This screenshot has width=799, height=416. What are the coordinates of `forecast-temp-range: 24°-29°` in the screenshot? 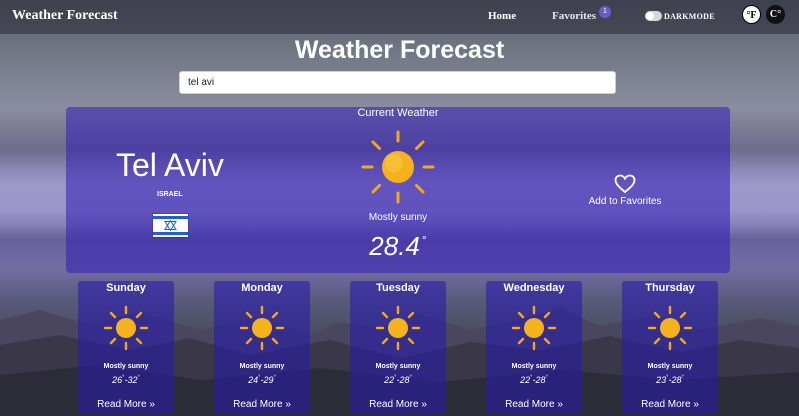 It's located at (262, 380).